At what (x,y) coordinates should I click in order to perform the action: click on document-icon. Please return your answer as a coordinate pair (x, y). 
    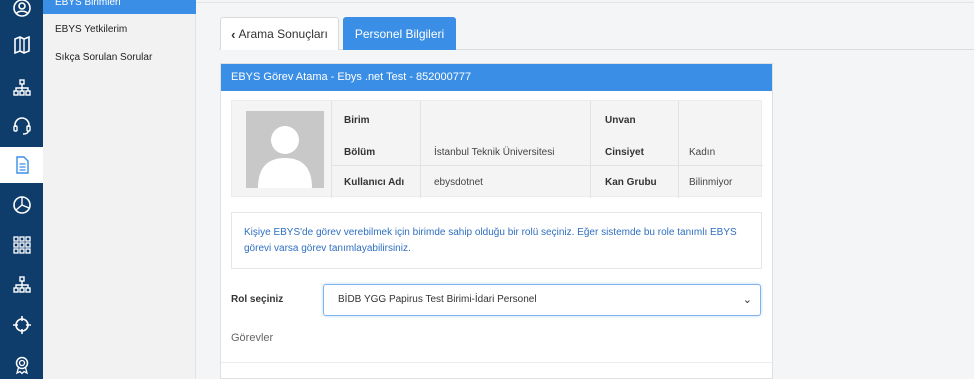
    Looking at the image, I should click on (21, 165).